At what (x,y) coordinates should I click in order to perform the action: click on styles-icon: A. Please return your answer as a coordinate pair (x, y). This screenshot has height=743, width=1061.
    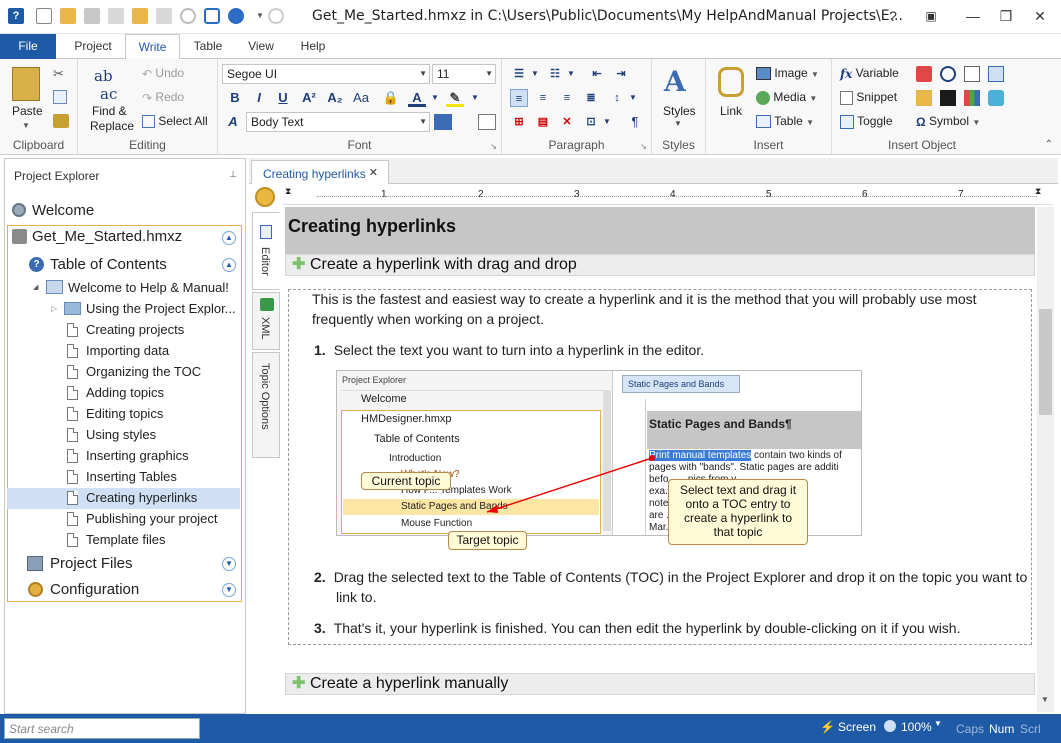
    Looking at the image, I should click on (675, 81).